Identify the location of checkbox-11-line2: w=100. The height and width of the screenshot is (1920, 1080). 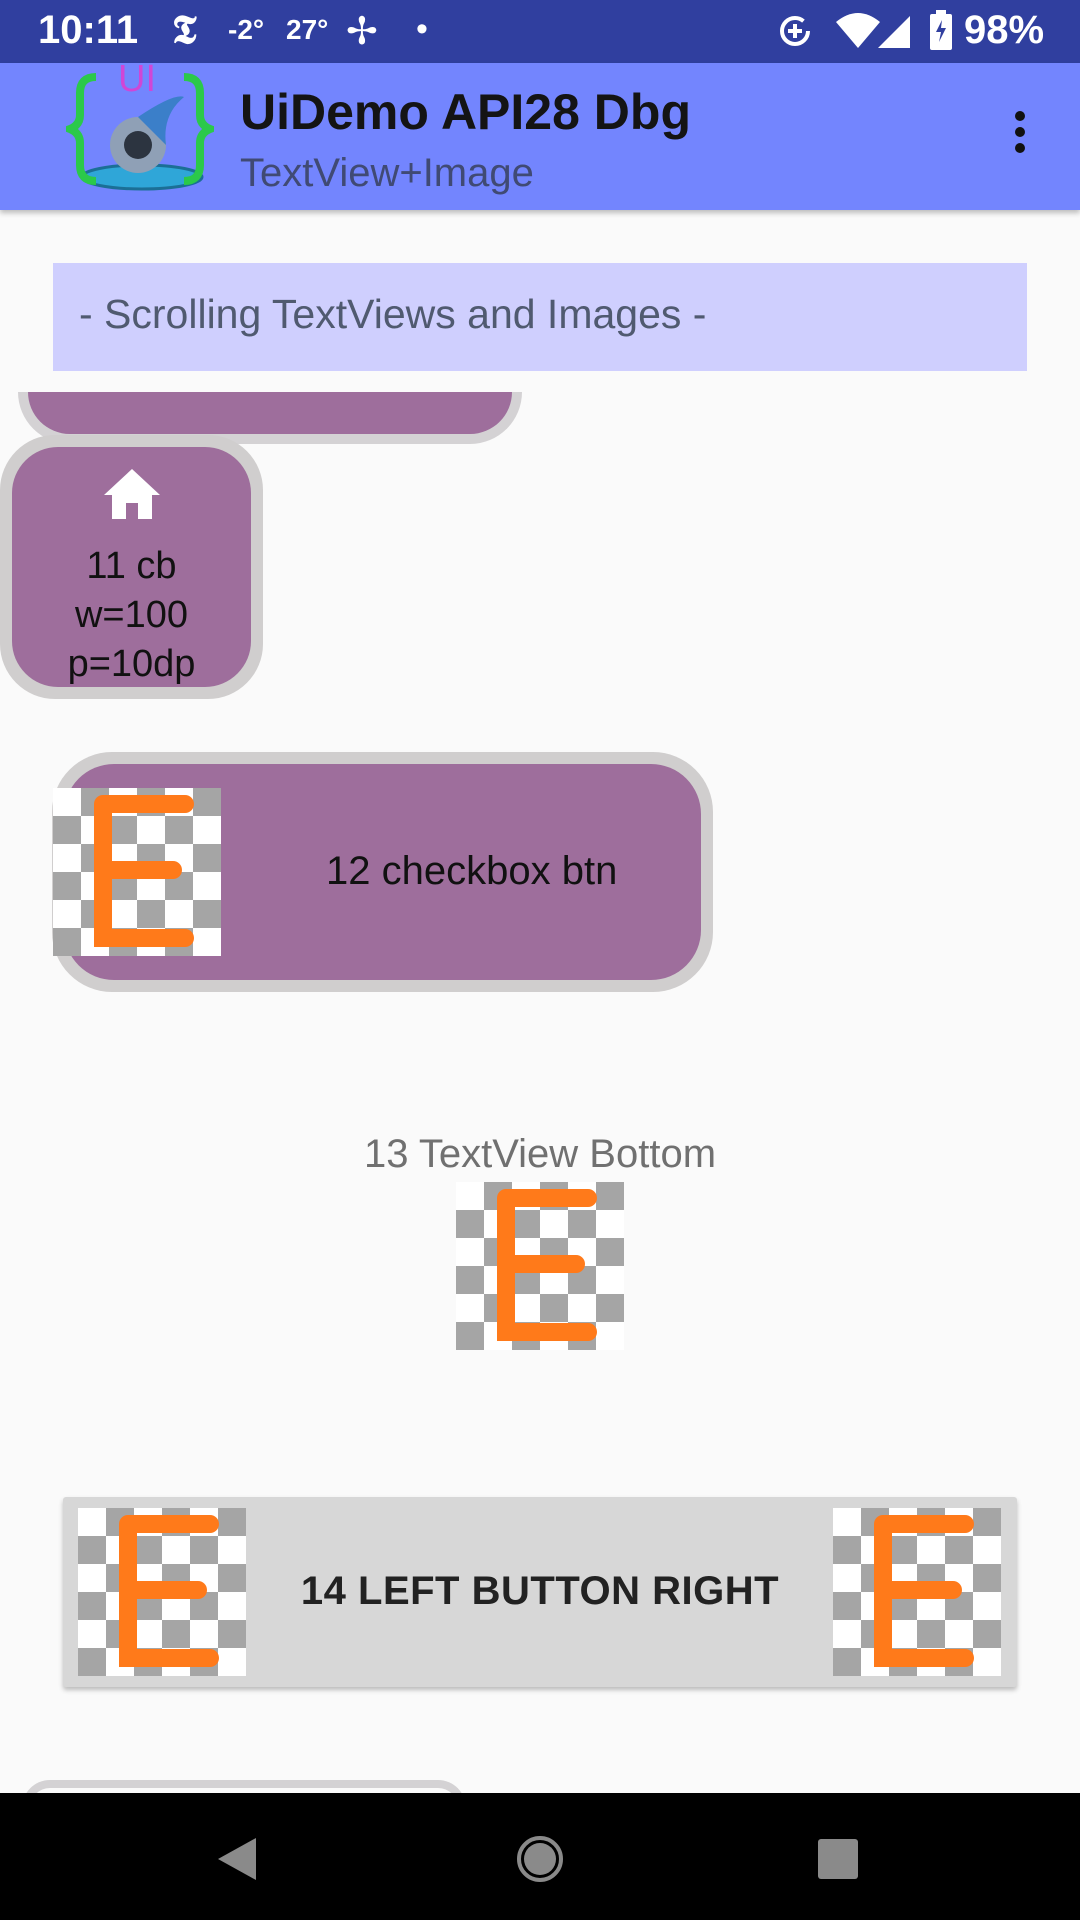
(131, 615).